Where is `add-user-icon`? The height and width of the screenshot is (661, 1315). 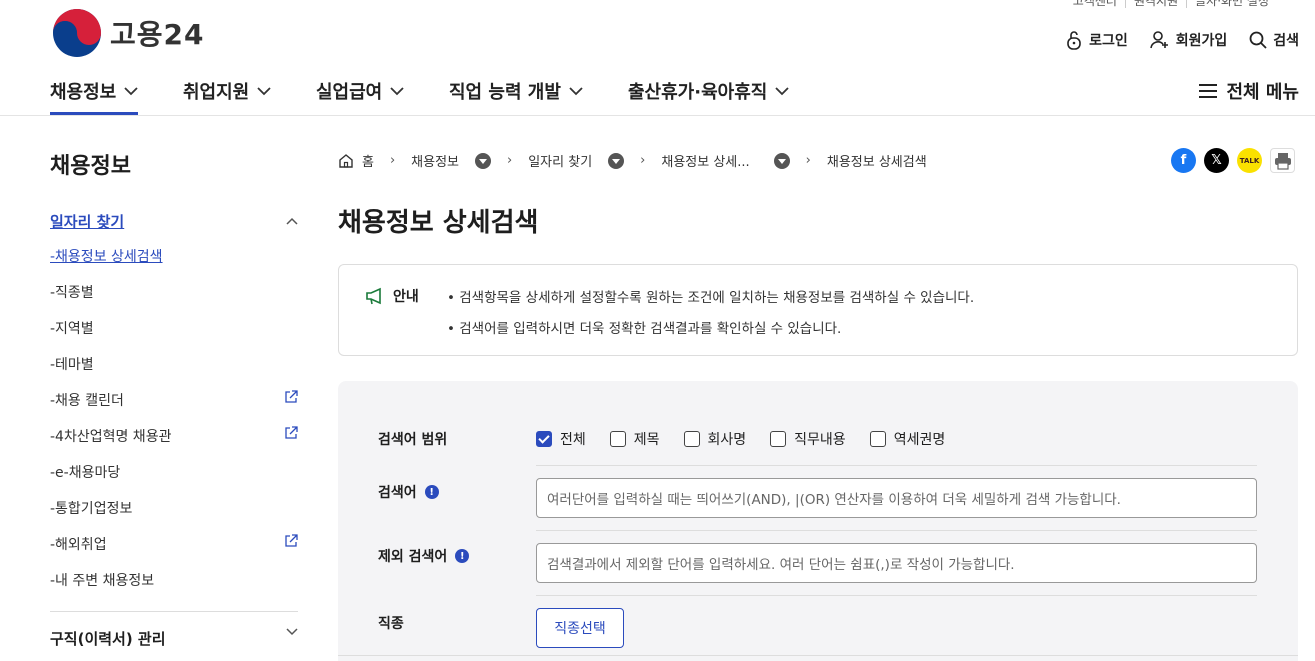 add-user-icon is located at coordinates (1158, 40).